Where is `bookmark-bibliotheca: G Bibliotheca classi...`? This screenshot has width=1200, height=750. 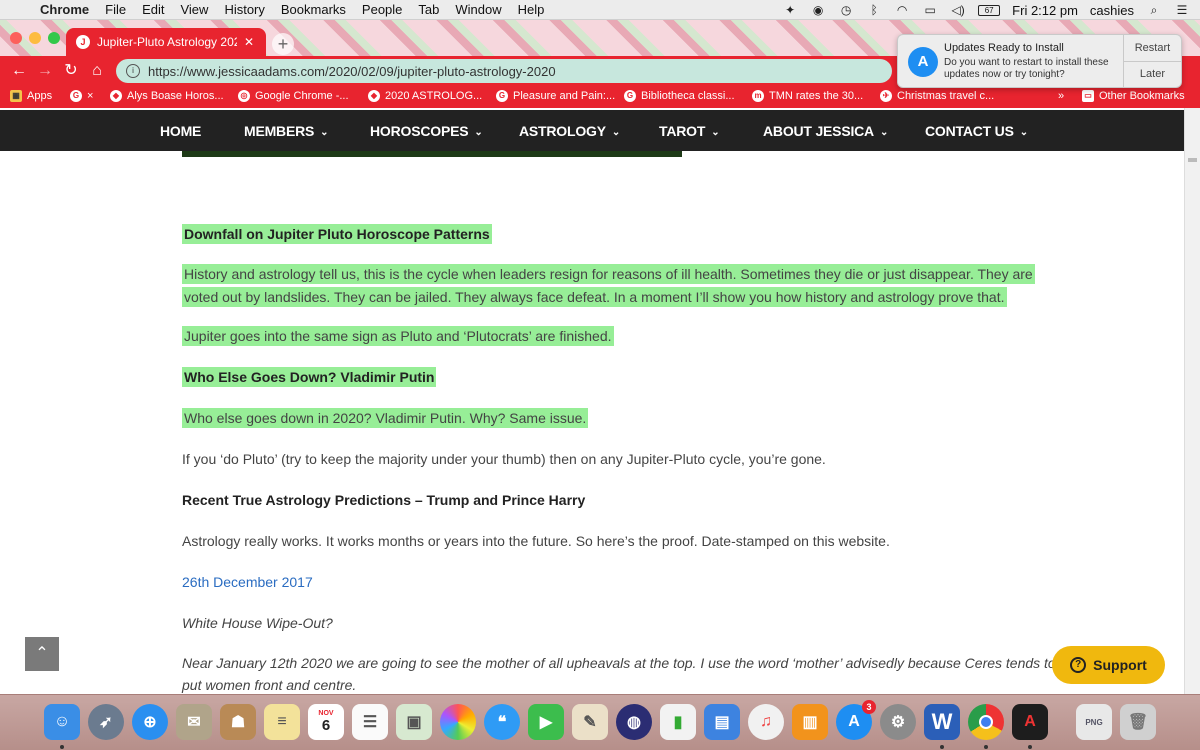
bookmark-bibliotheca: G Bibliotheca classi... is located at coordinates (679, 96).